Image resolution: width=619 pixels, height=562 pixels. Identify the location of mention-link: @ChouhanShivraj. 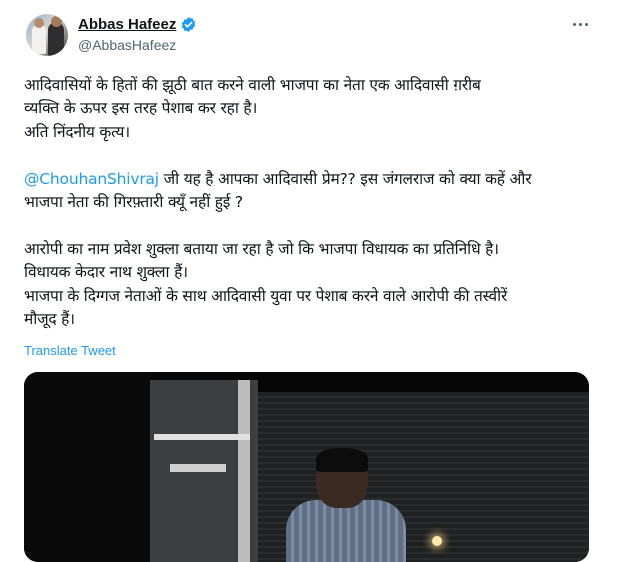
(91, 179).